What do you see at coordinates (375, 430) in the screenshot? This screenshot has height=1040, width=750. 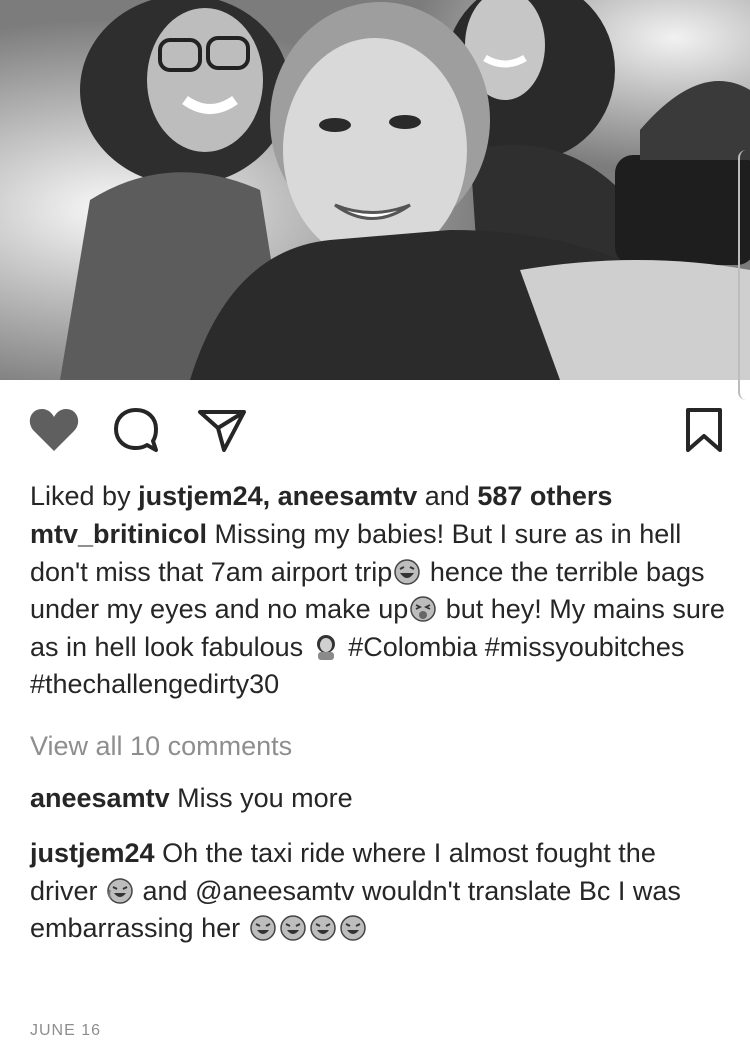 I see `action-bar` at bounding box center [375, 430].